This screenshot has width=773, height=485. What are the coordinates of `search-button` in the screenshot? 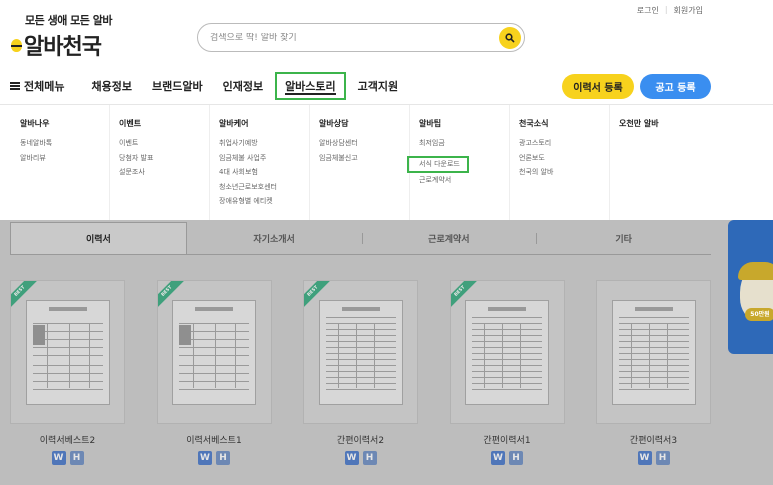 It's located at (510, 37).